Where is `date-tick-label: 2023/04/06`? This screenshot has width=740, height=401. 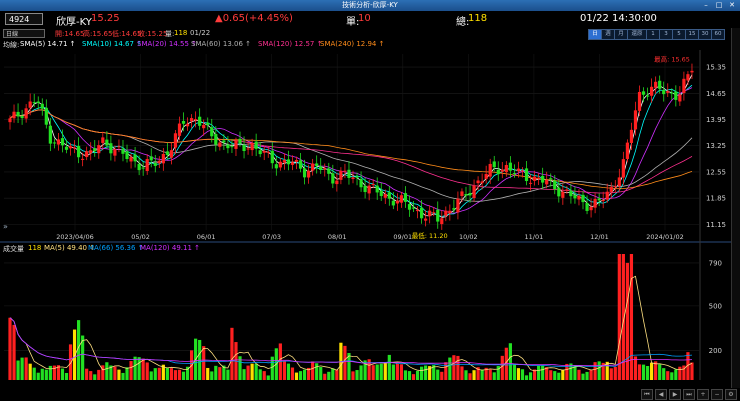 date-tick-label: 2023/04/06 is located at coordinates (74, 237).